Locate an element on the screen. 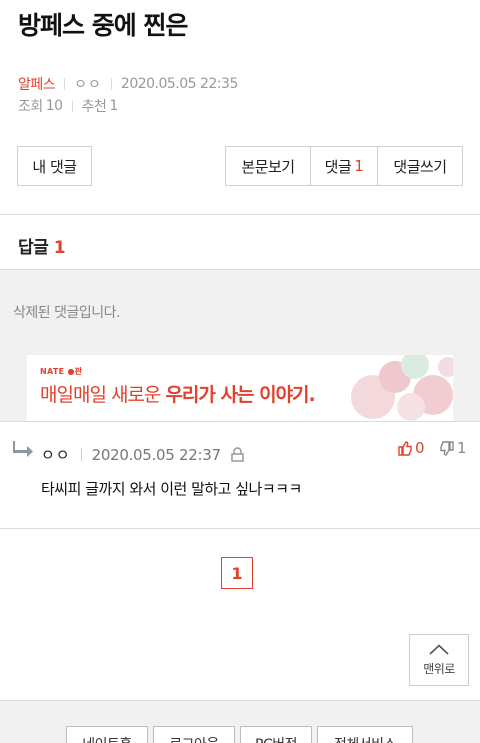  like-count: 0 is located at coordinates (420, 448).